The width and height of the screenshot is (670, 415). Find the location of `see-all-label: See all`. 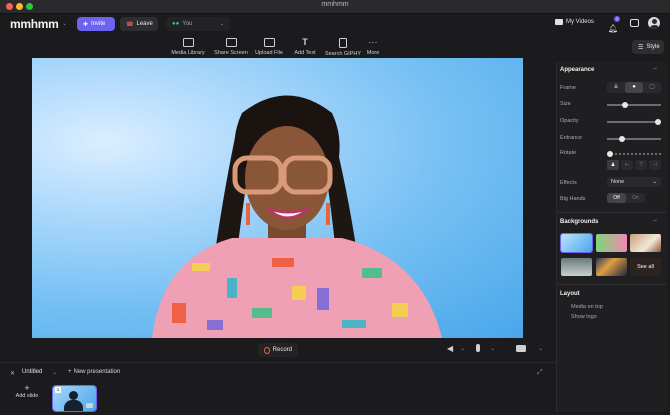

see-all-label: See all is located at coordinates (645, 267).